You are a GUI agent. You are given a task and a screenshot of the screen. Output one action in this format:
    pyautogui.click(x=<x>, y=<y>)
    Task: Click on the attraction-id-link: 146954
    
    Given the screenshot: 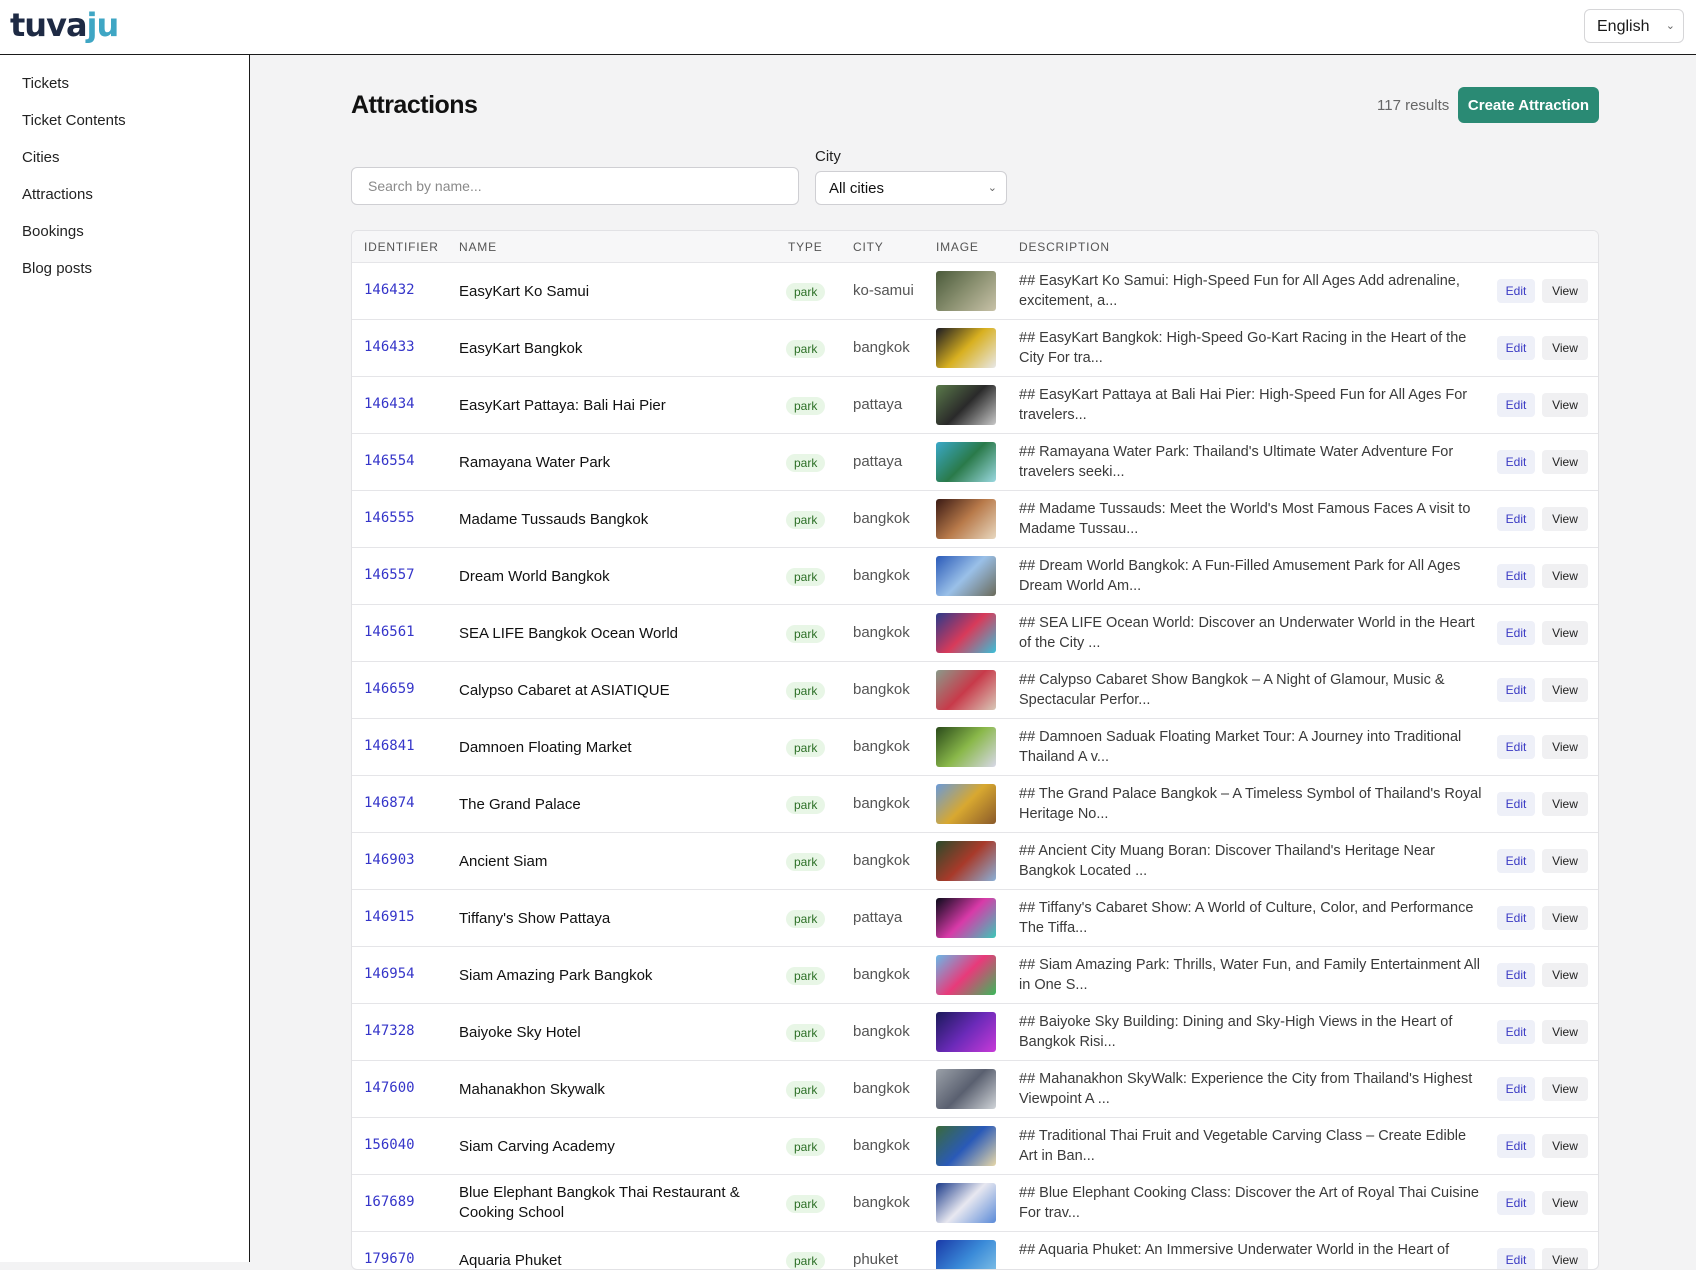 What is the action you would take?
    pyautogui.click(x=389, y=974)
    